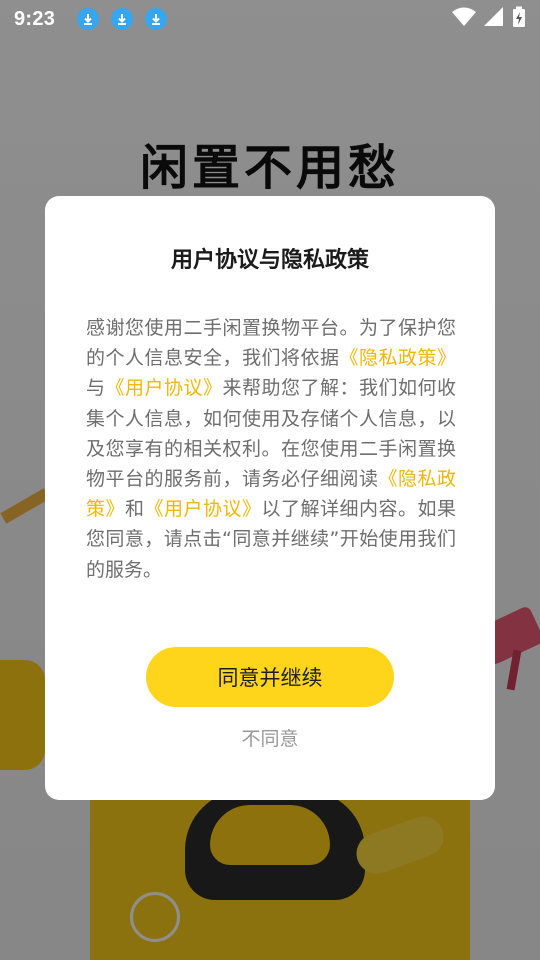 This screenshot has height=960, width=540. What do you see at coordinates (35, 18) in the screenshot?
I see `status-time: 9:23` at bounding box center [35, 18].